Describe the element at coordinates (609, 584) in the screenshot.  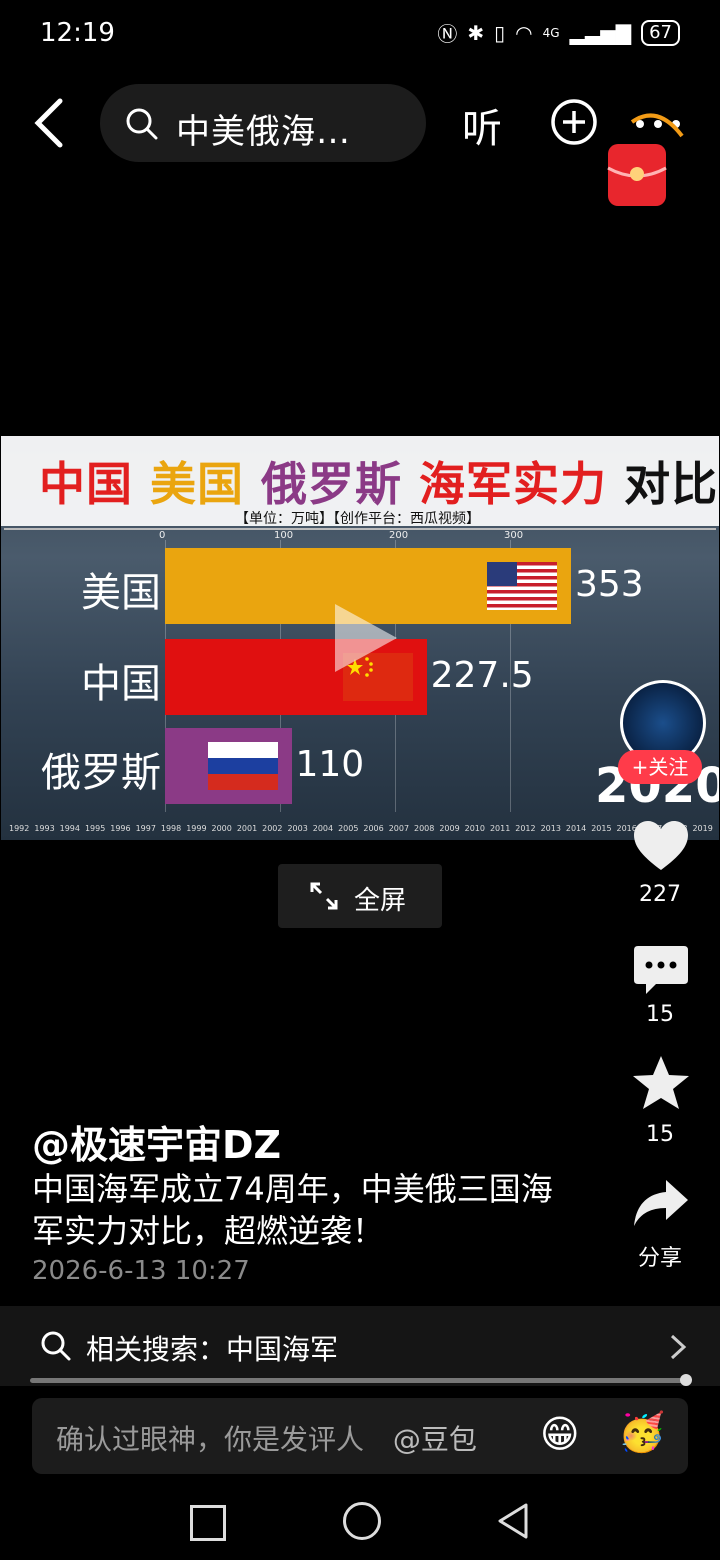
I see `value-label: 353` at that location.